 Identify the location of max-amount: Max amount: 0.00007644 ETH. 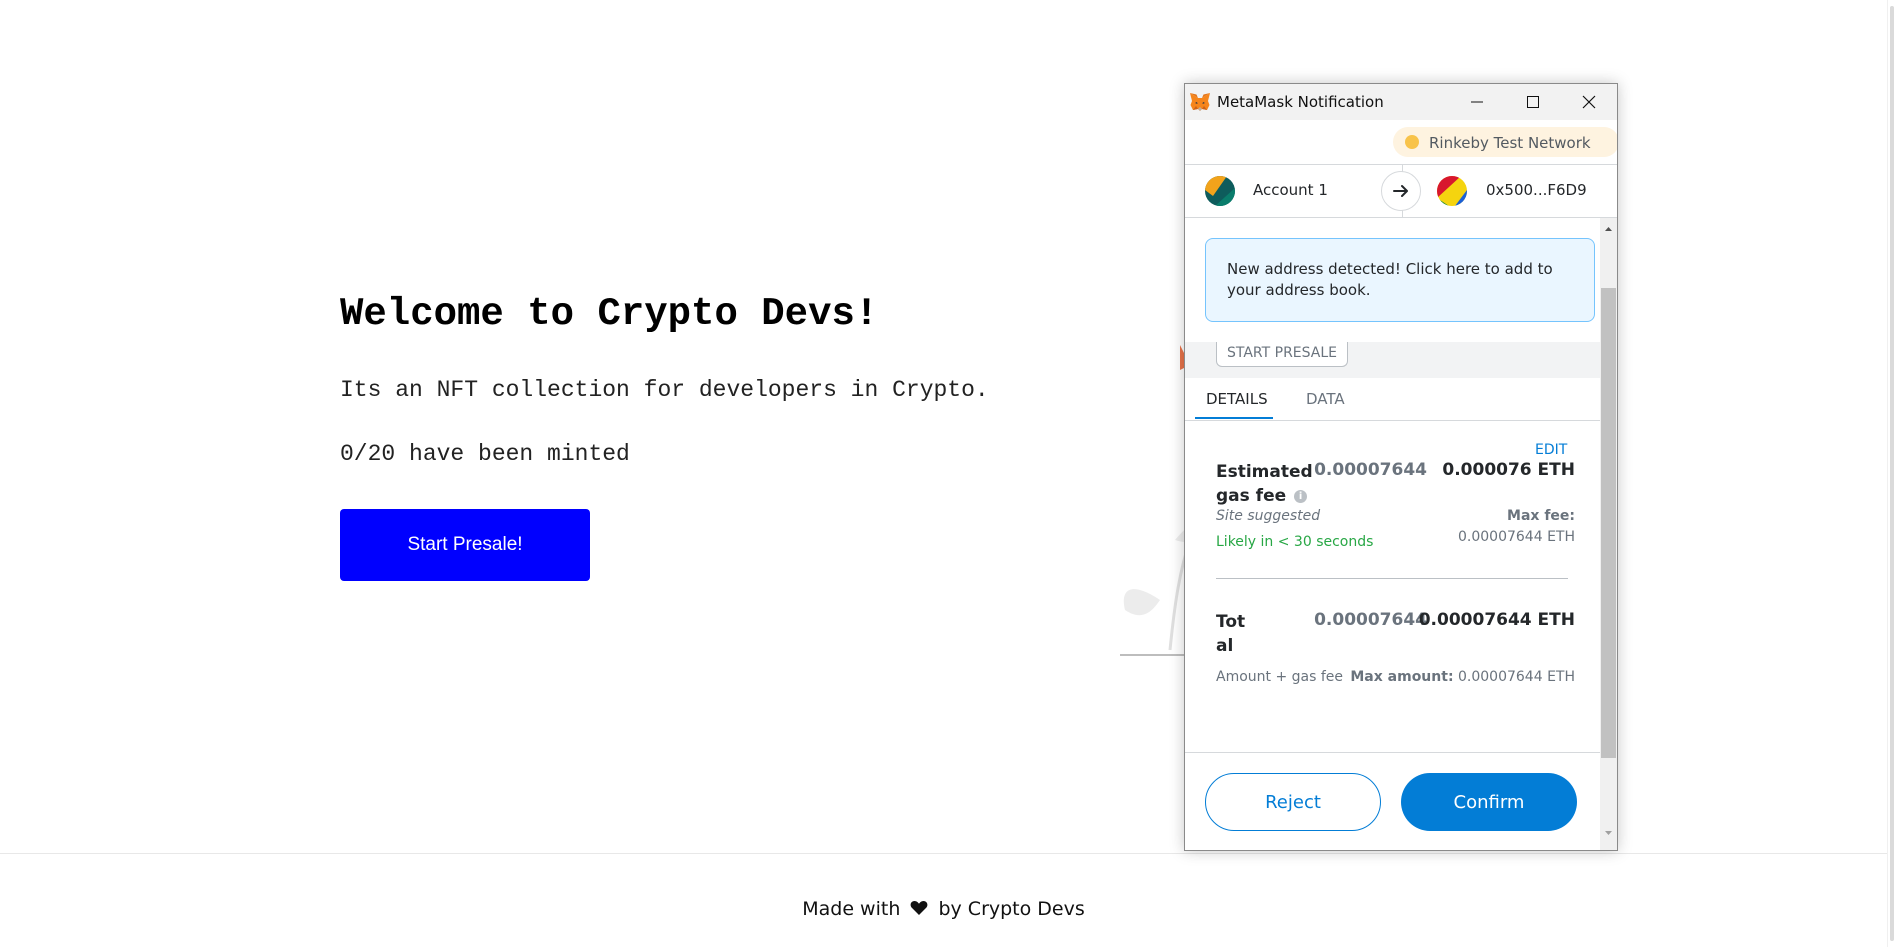
(1462, 677).